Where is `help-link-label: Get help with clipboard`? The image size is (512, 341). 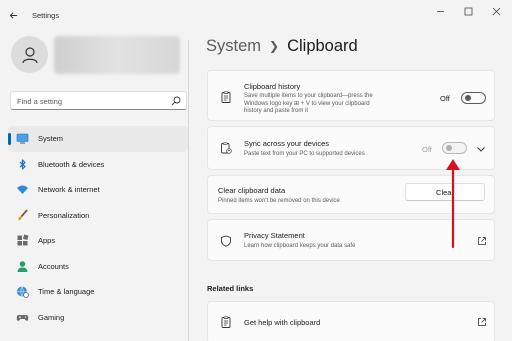 help-link-label: Get help with clipboard is located at coordinates (282, 322).